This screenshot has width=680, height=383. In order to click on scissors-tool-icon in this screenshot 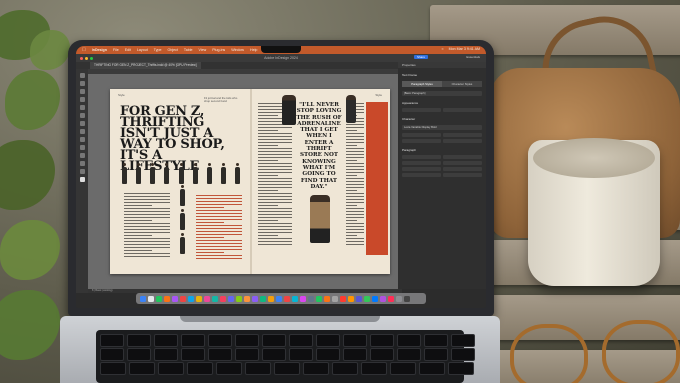, I will do `click(82, 147)`.